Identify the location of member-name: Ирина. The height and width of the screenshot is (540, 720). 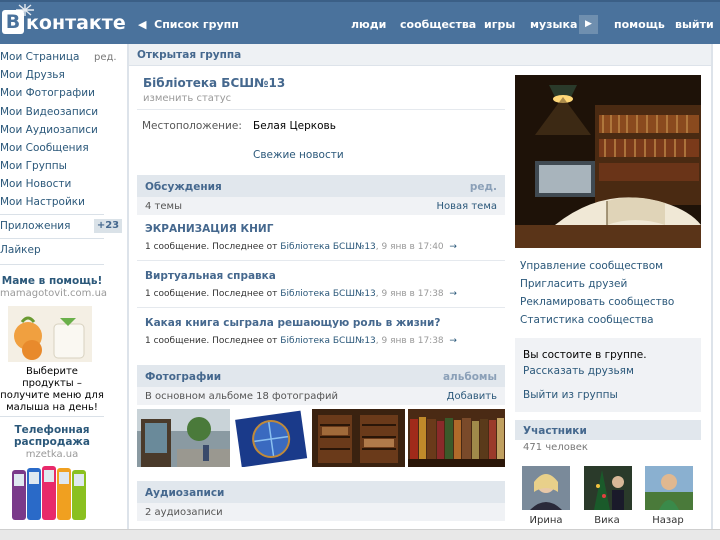
(546, 520).